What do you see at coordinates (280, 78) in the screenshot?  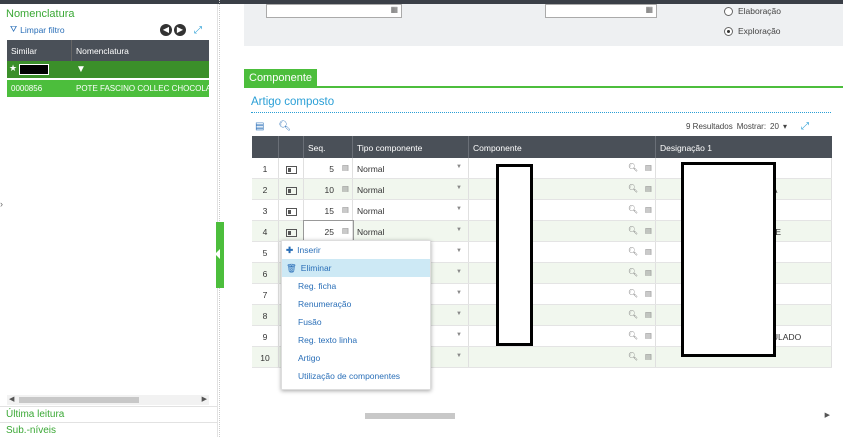 I see `tab-componente: Componente` at bounding box center [280, 78].